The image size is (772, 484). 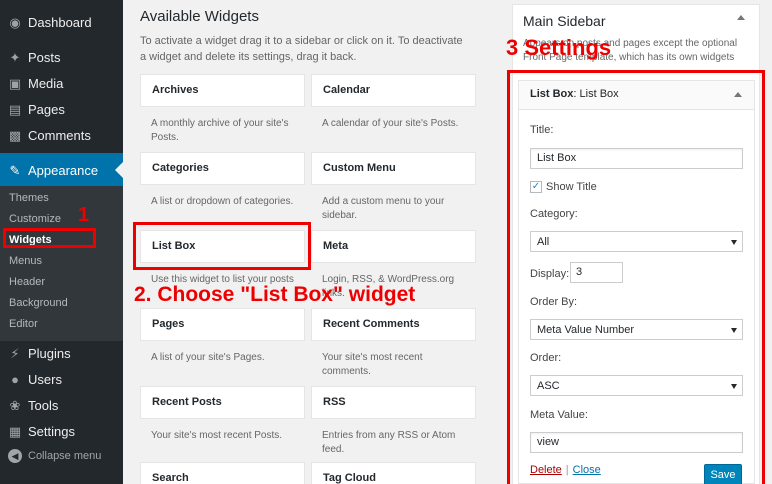 What do you see at coordinates (393, 421) in the screenshot?
I see `widget-rss: RSS Entries from any RSS or Atom feed.` at bounding box center [393, 421].